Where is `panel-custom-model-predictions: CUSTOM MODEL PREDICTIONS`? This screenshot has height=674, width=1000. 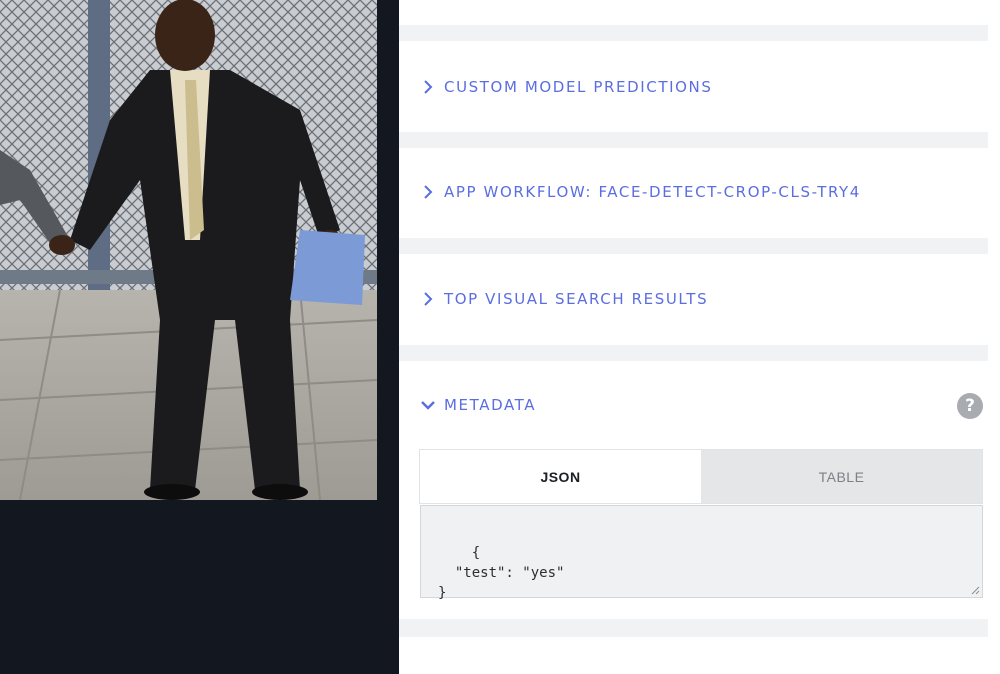
panel-custom-model-predictions: CUSTOM MODEL PREDICTIONS is located at coordinates (565, 87).